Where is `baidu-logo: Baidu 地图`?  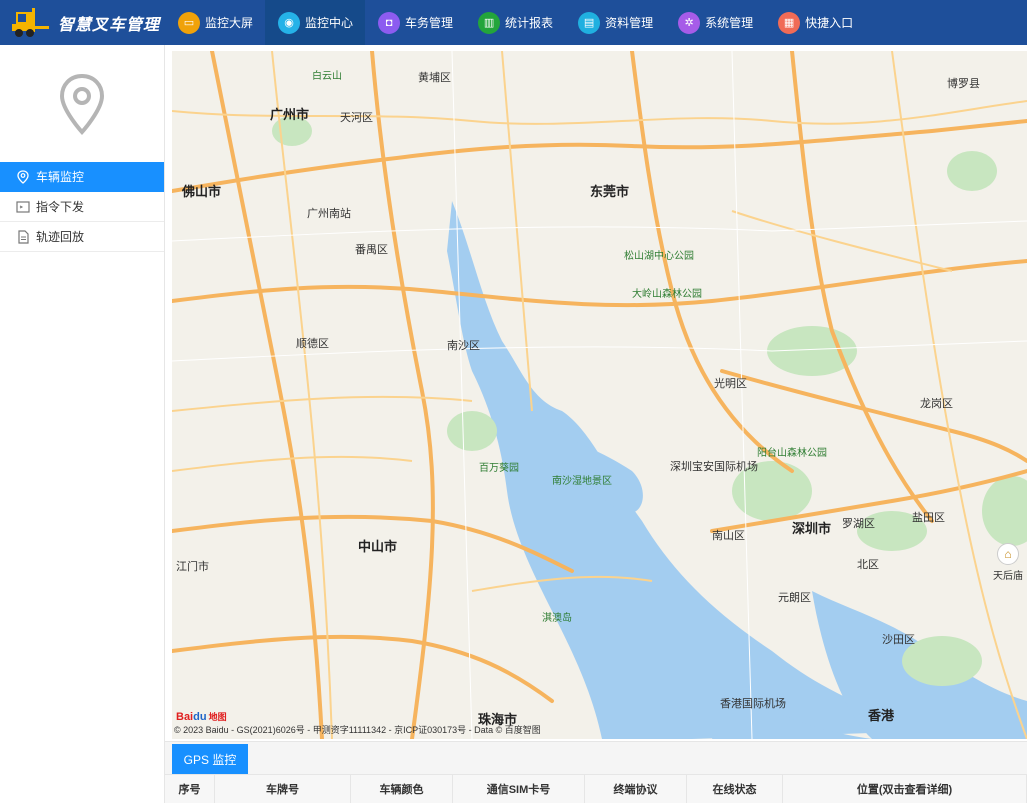 baidu-logo: Baidu 地图 is located at coordinates (201, 717).